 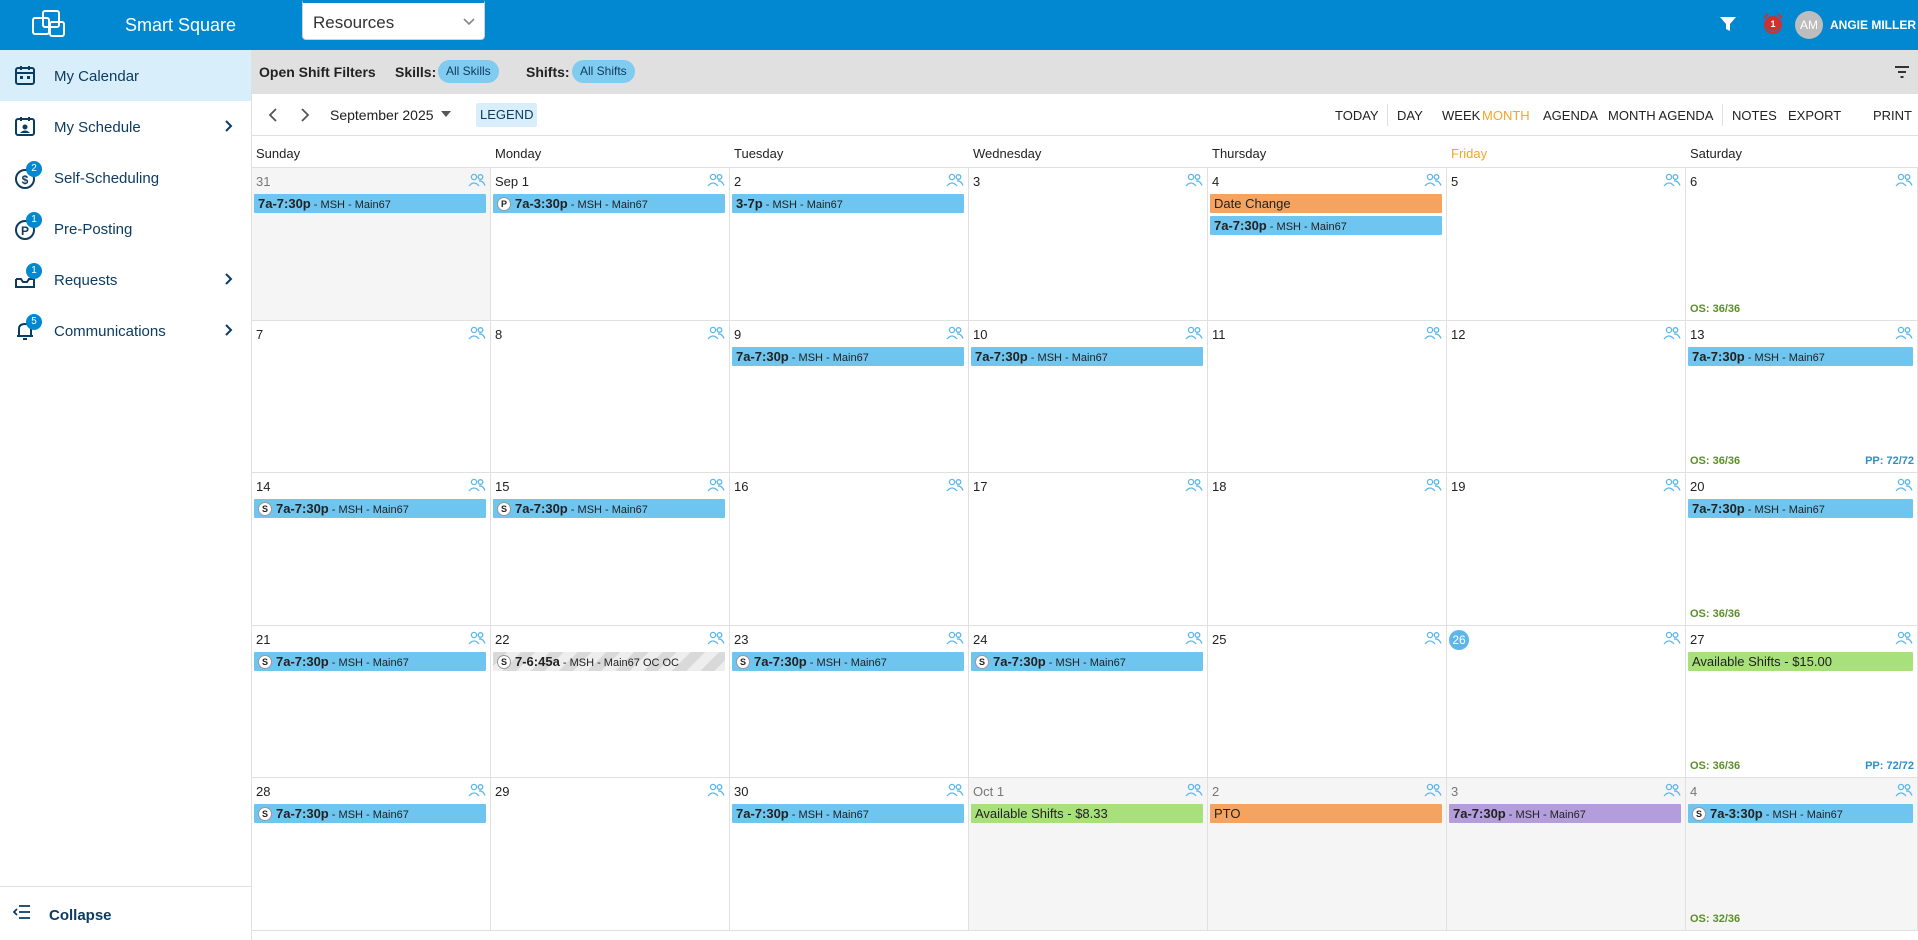 What do you see at coordinates (125, 75) in the screenshot?
I see `sidebar-item-my-calendar: My Calendar` at bounding box center [125, 75].